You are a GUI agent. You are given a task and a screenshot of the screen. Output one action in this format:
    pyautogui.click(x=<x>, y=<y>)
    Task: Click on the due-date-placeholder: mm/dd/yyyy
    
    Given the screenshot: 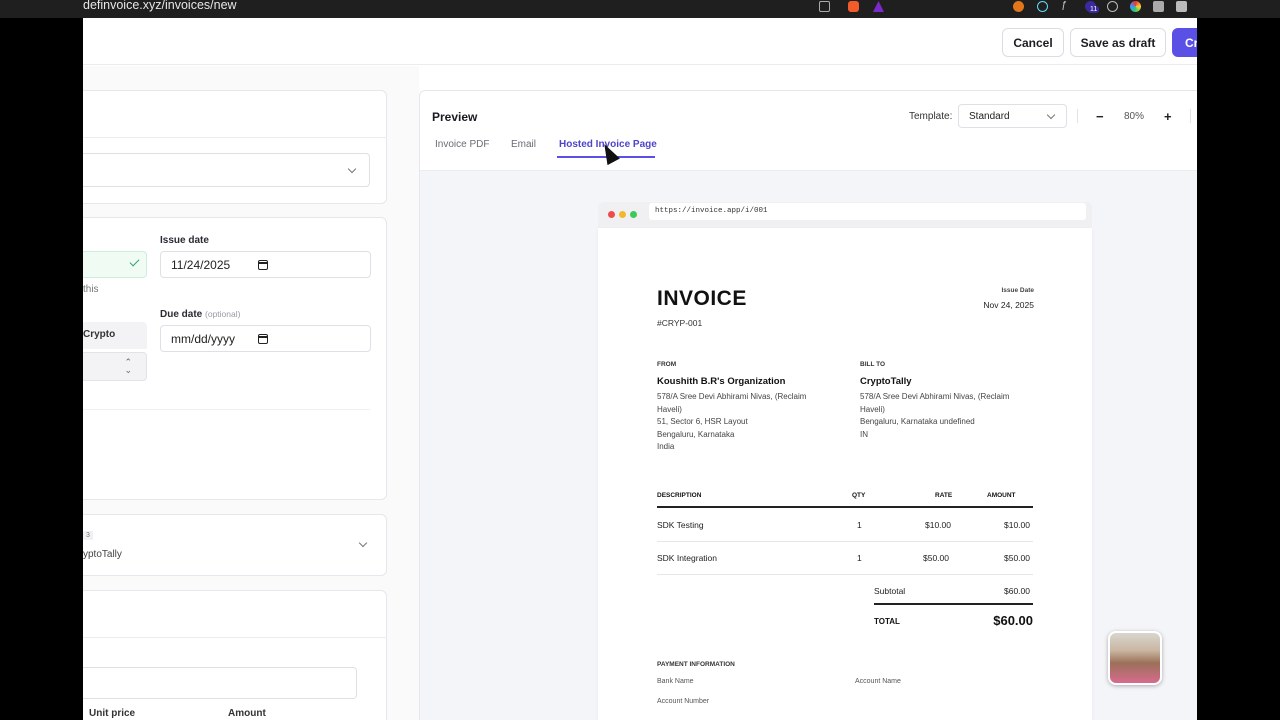 What is the action you would take?
    pyautogui.click(x=203, y=338)
    